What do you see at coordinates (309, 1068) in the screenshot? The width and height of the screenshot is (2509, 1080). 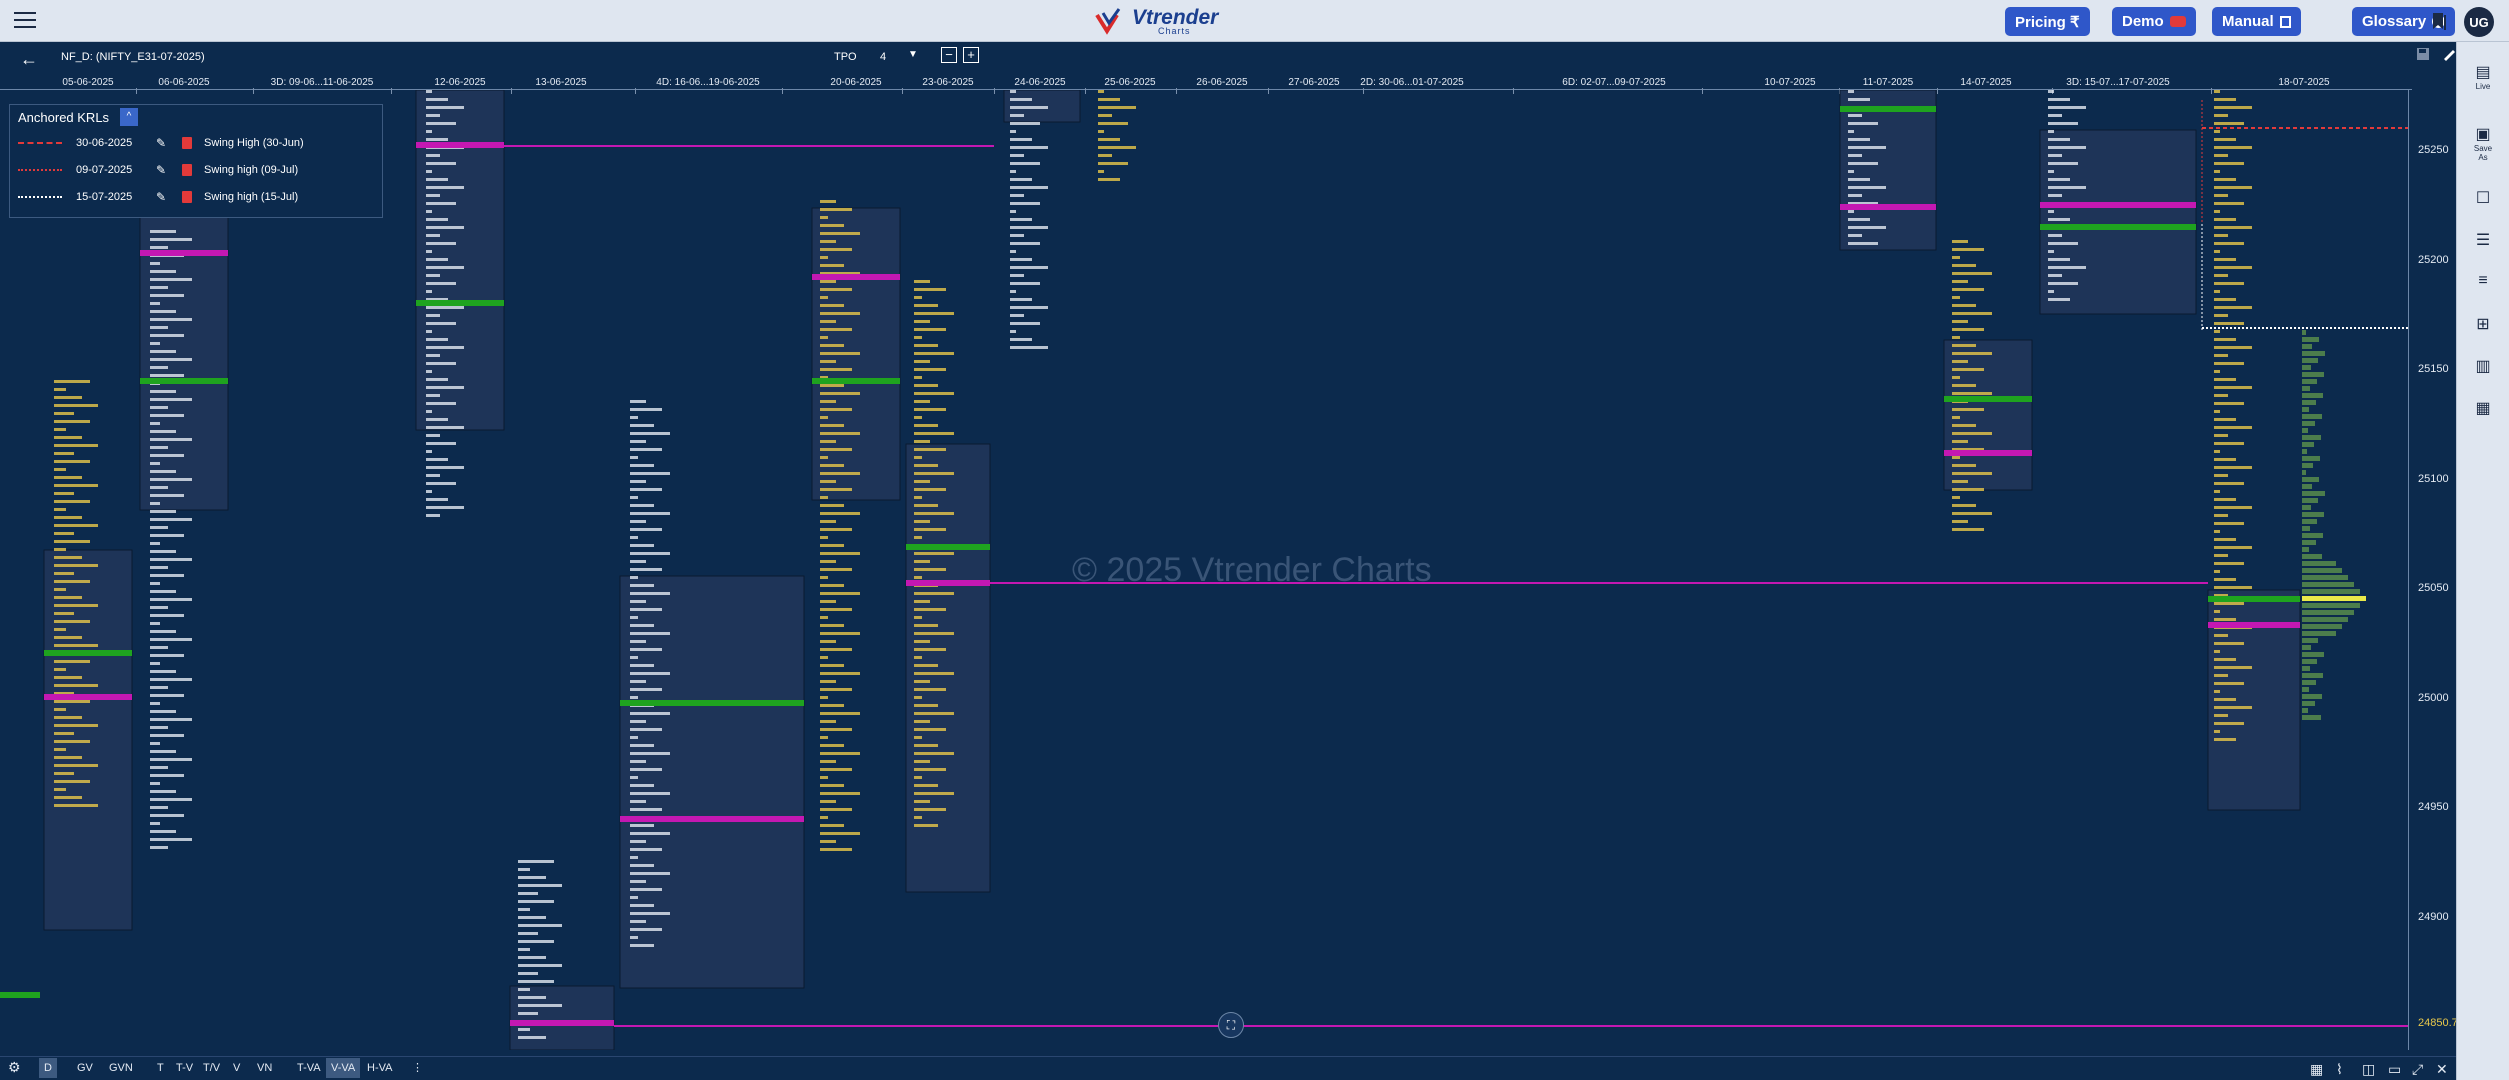 I see `mode-t-va-button: T-VA` at bounding box center [309, 1068].